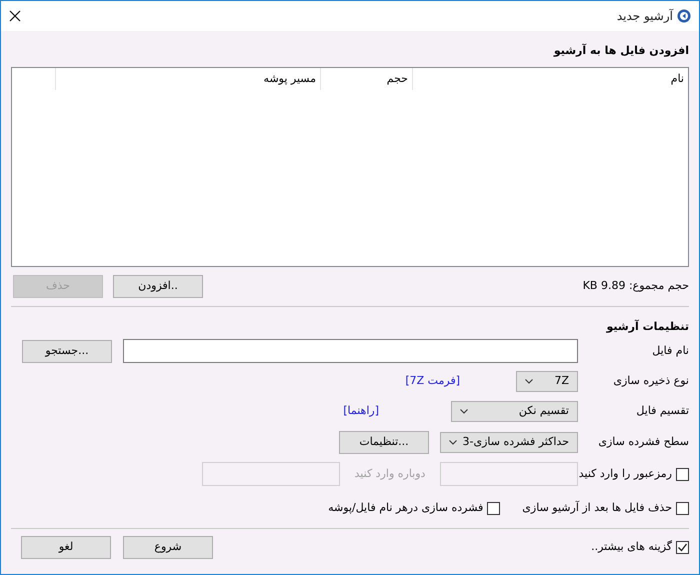 This screenshot has height=575, width=700. Describe the element at coordinates (361, 411) in the screenshot. I see `help-link: [راهنما]` at that location.